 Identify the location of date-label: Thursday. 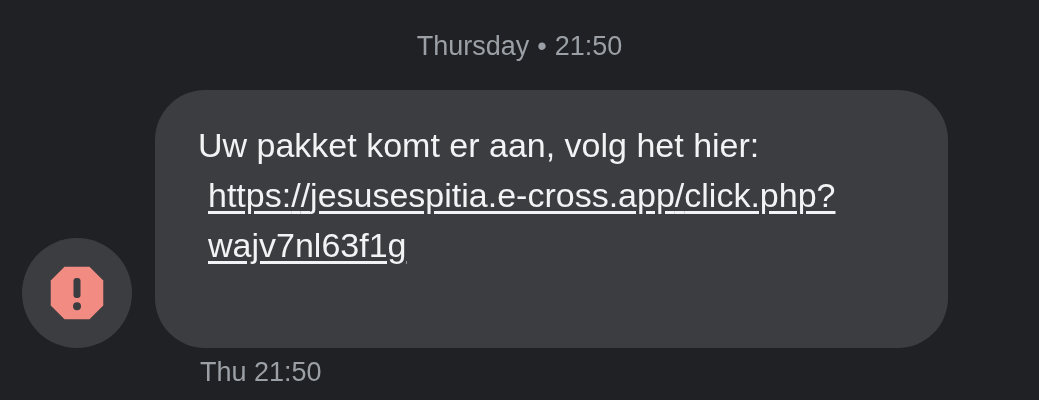
(473, 46).